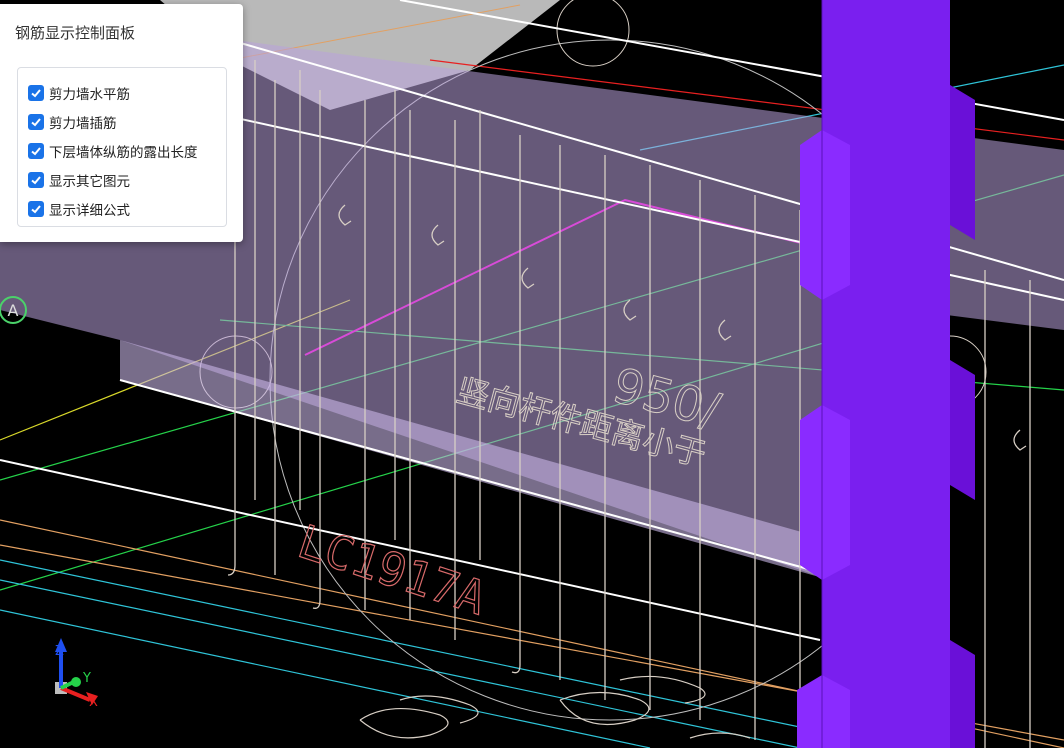 Image resolution: width=1064 pixels, height=748 pixels. I want to click on svg-text: X, so click(93, 702).